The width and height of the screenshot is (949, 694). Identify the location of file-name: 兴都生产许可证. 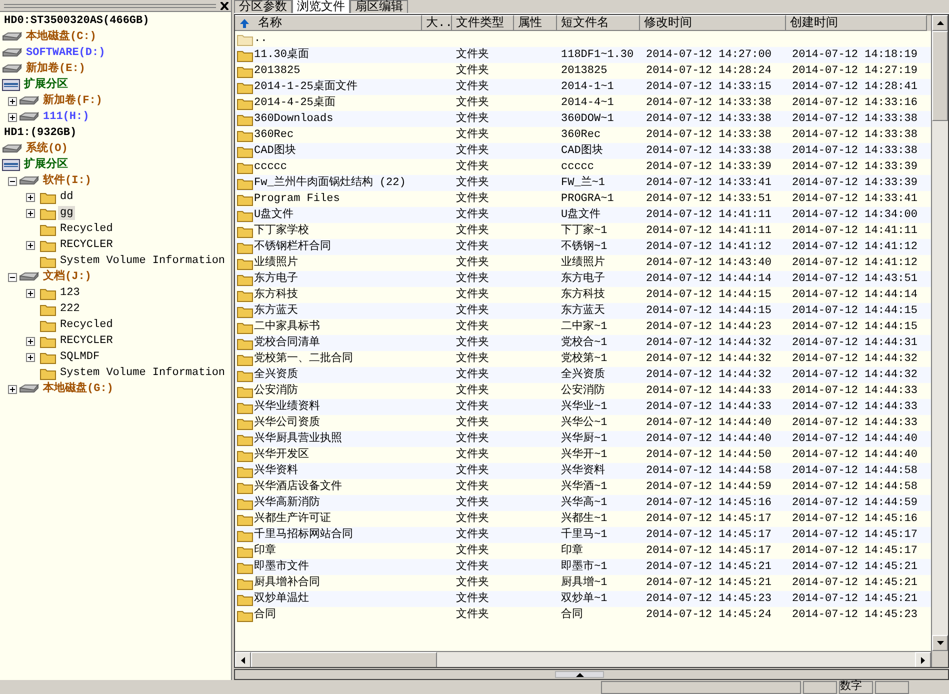
(292, 519).